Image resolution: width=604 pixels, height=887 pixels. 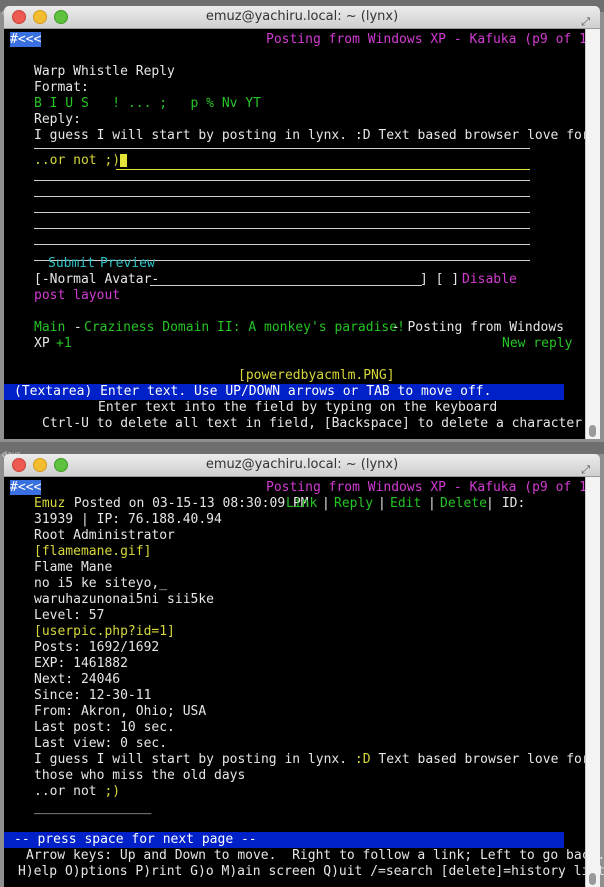 What do you see at coordinates (284, 840) in the screenshot?
I see `status-bar: -- press space for next page --` at bounding box center [284, 840].